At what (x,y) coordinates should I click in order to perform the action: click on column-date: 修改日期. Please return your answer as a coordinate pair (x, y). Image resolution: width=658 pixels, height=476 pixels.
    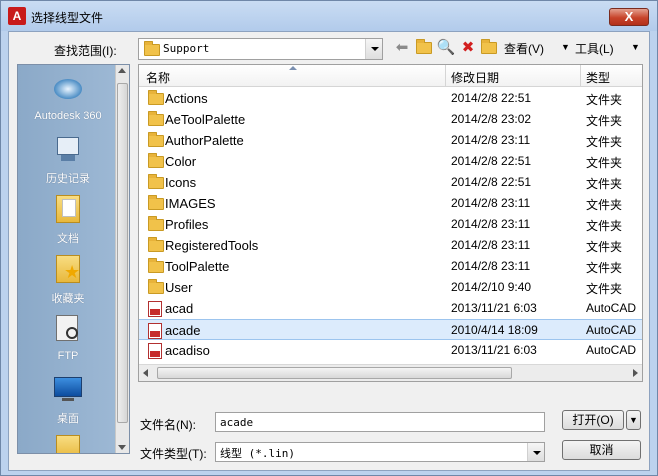
    Looking at the image, I should click on (475, 77).